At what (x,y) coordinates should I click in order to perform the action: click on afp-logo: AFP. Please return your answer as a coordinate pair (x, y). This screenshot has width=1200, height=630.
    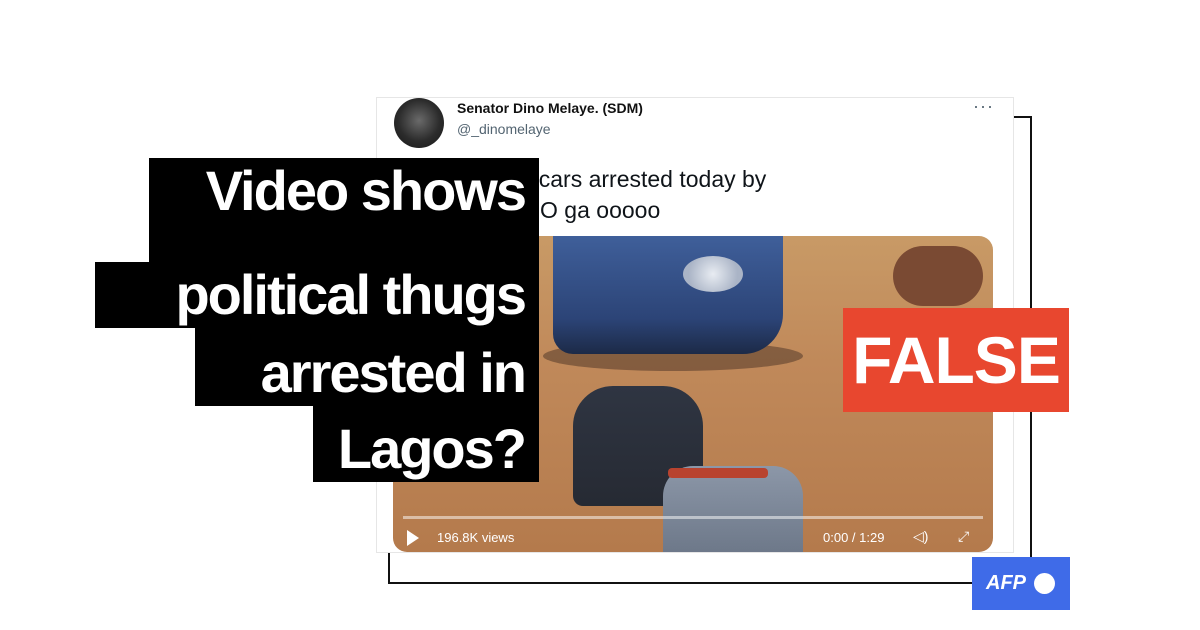
    Looking at the image, I should click on (1021, 583).